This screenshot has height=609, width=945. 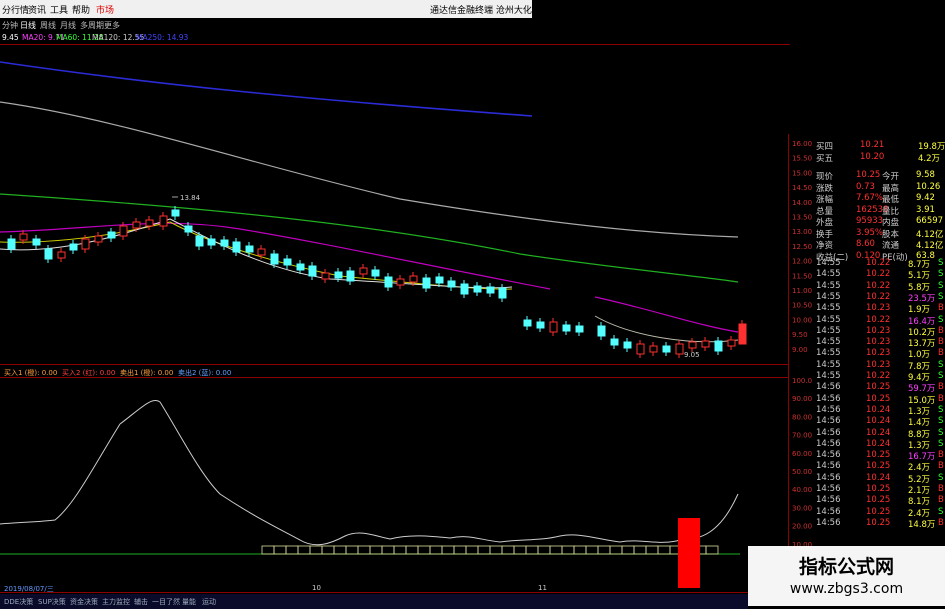 What do you see at coordinates (18, 602) in the screenshot?
I see `bottom-tab-dde: DDE决策` at bounding box center [18, 602].